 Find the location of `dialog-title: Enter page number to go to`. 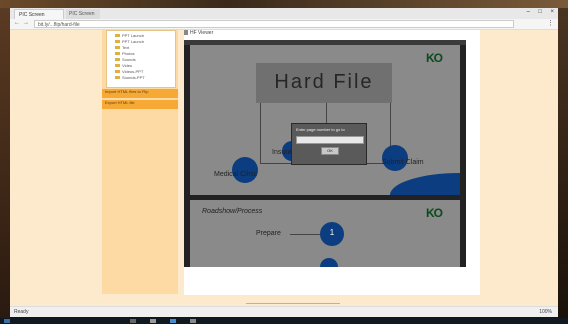

dialog-title: Enter page number to go to is located at coordinates (320, 129).